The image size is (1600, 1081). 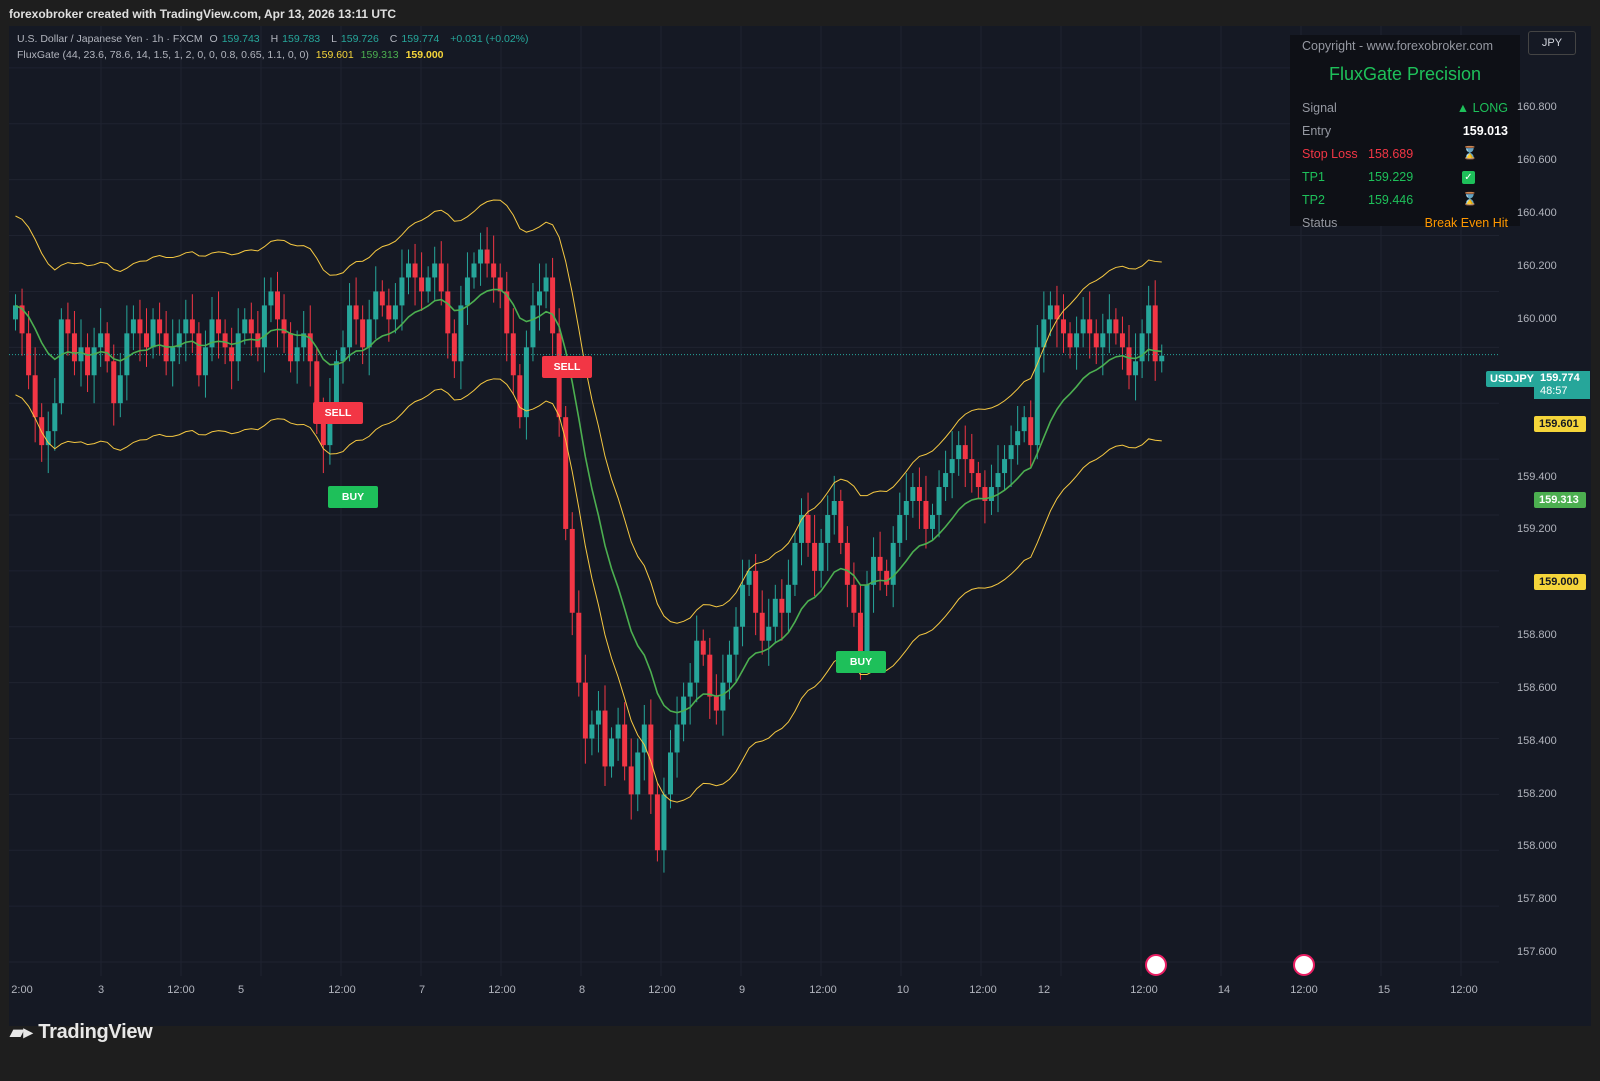 What do you see at coordinates (582, 990) in the screenshot?
I see `time-tick: 8` at bounding box center [582, 990].